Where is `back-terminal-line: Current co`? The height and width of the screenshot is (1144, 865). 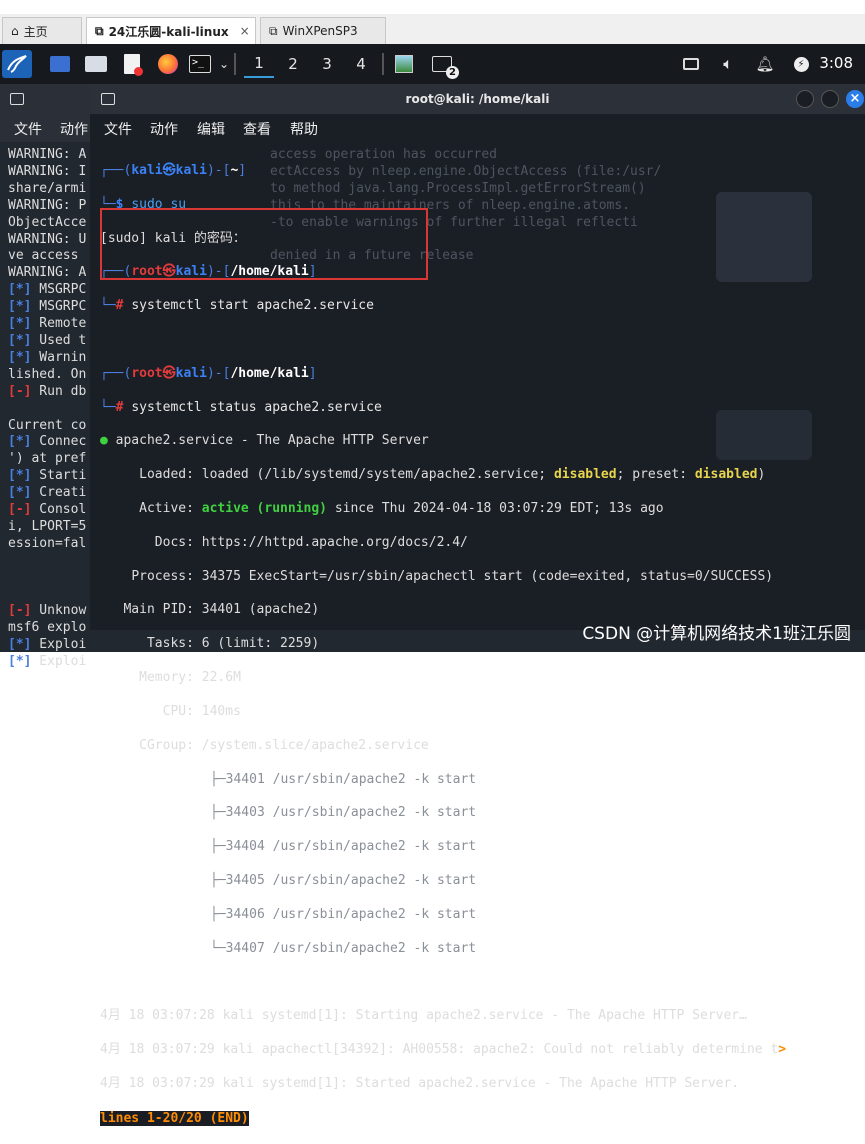 back-terminal-line: Current co is located at coordinates (53, 426).